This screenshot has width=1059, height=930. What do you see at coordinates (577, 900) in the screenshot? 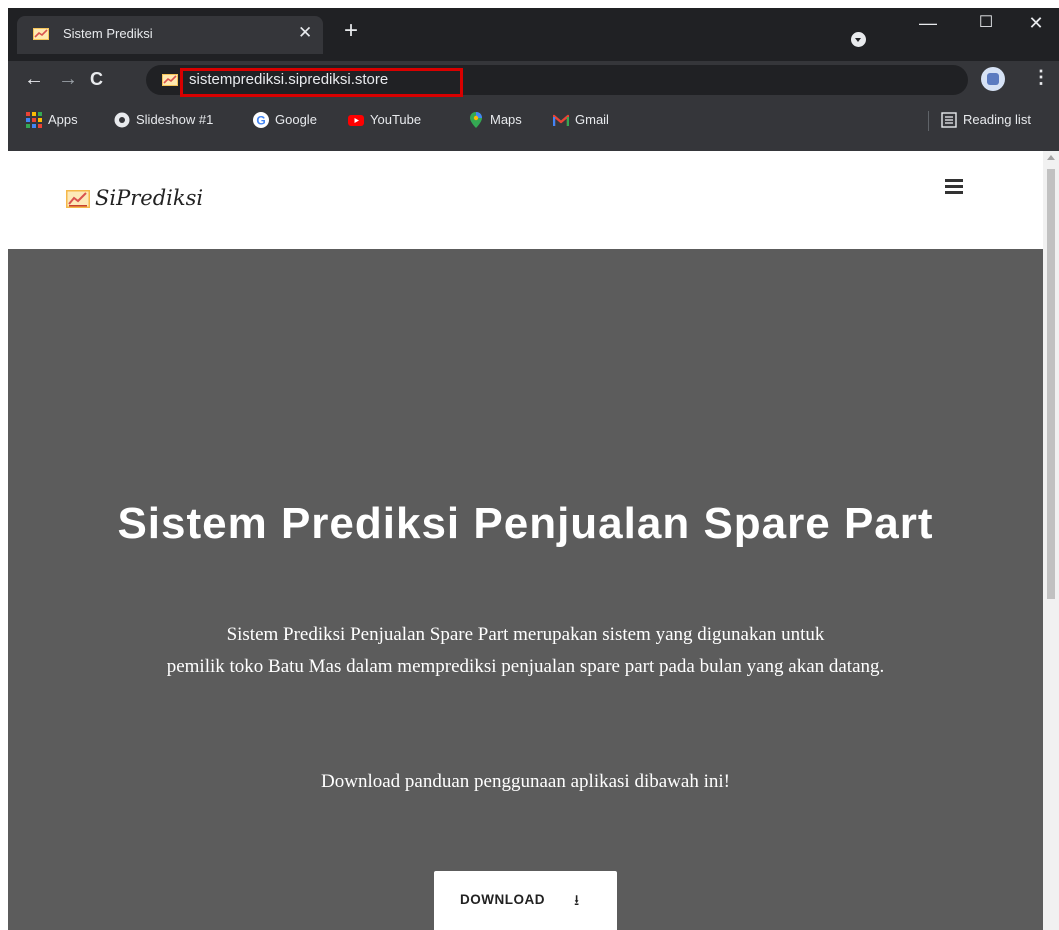
I see `download-icon: ⭳` at bounding box center [577, 900].